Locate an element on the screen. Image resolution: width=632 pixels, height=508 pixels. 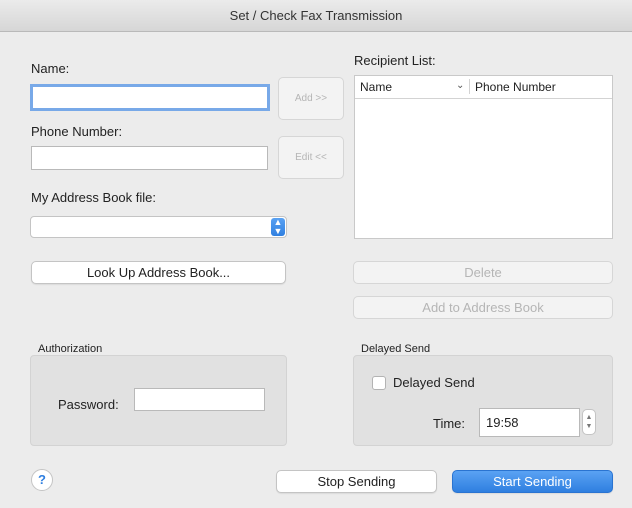
password-label: Password: is located at coordinates (88, 404).